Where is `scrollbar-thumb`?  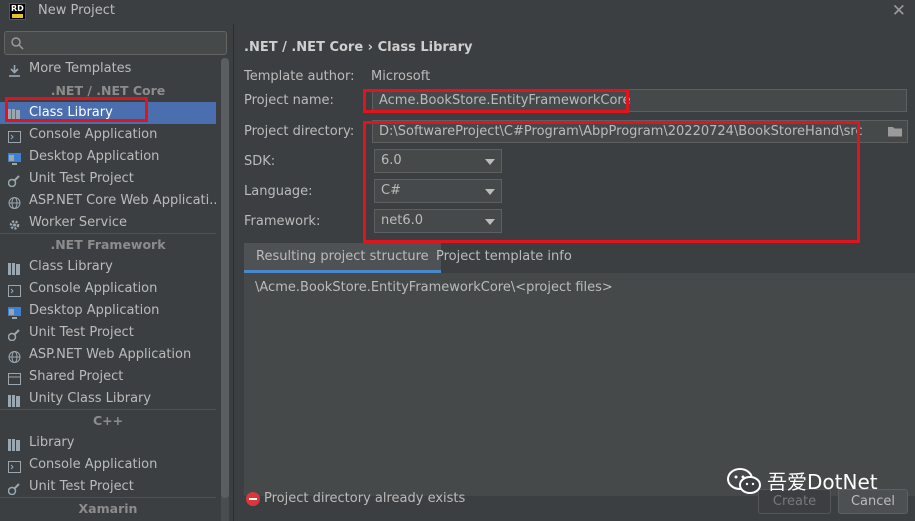 scrollbar-thumb is located at coordinates (225, 278).